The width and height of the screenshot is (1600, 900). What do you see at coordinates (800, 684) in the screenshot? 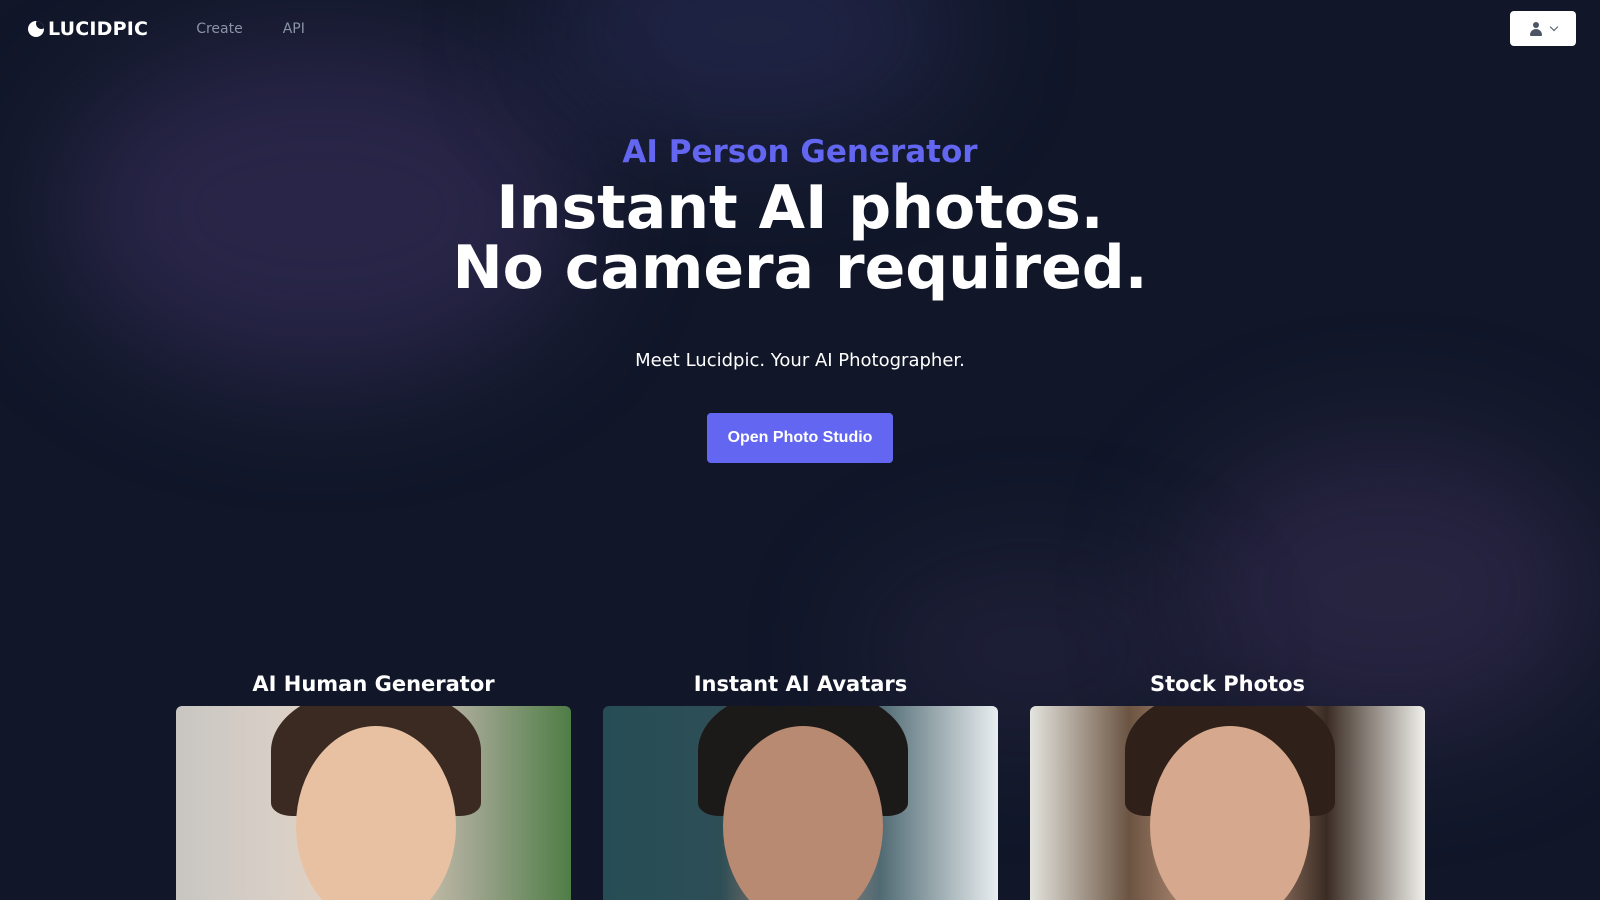
I see `card-title: Instant AI Avatars` at bounding box center [800, 684].